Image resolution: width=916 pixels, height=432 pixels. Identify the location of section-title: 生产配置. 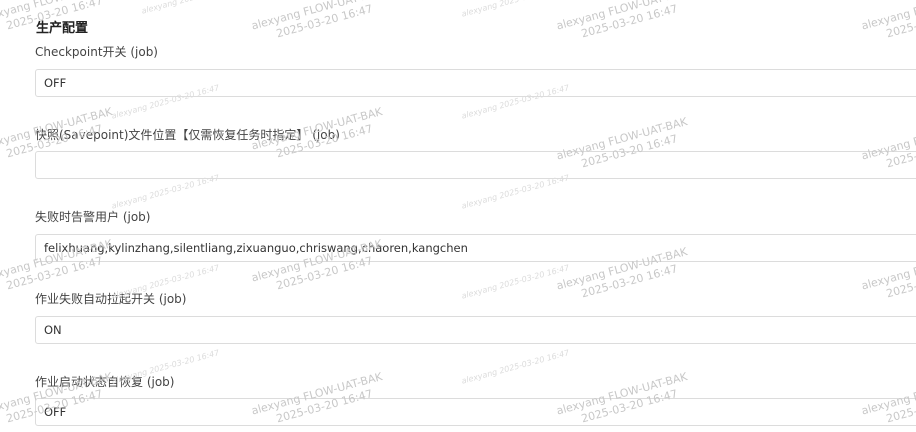
(62, 28).